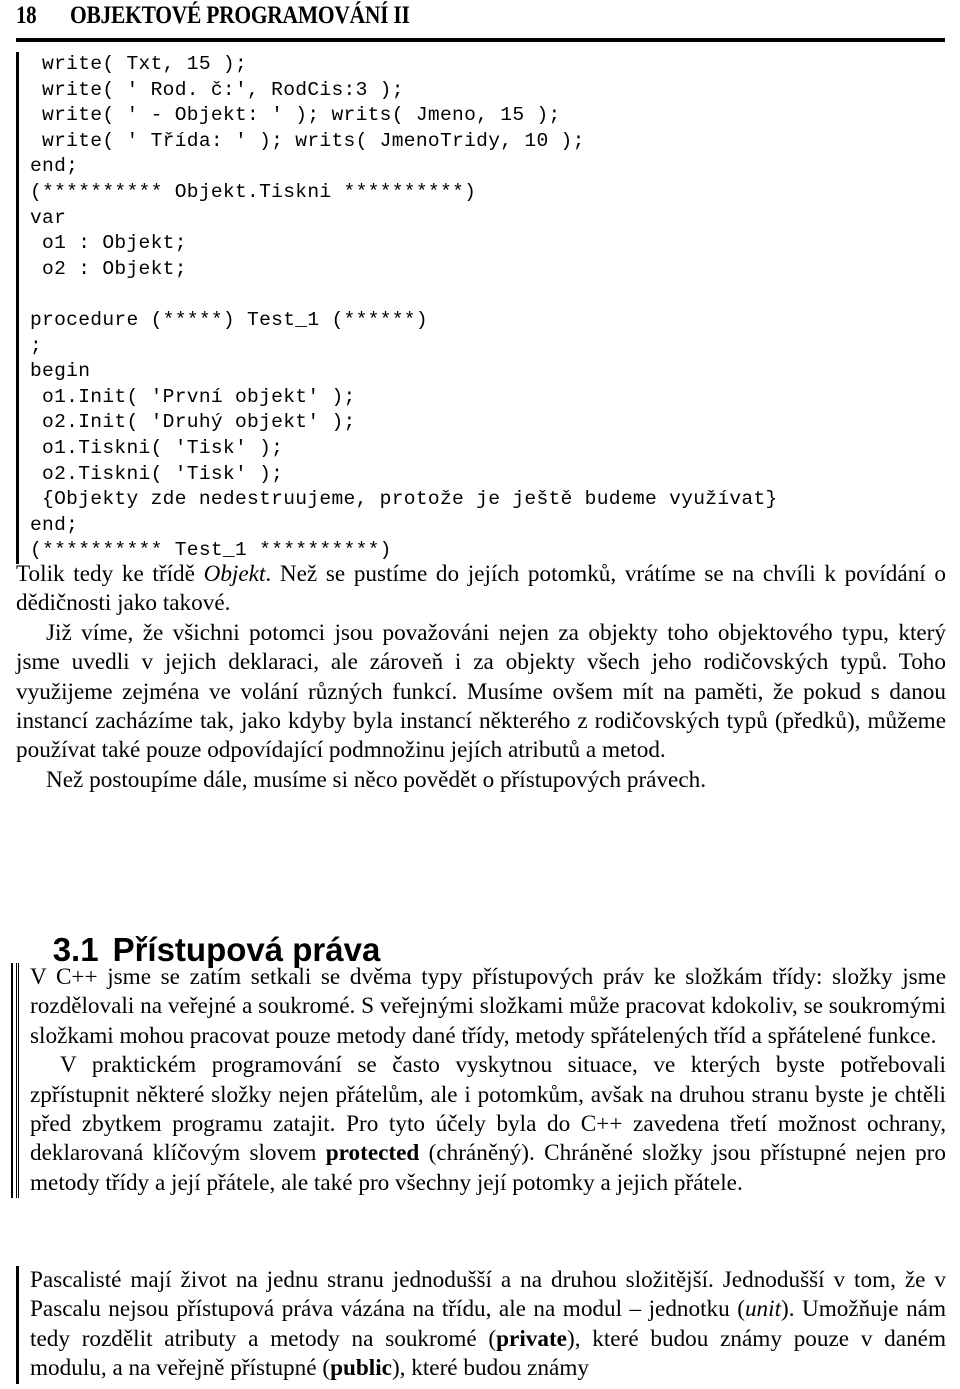 This screenshot has width=960, height=1389. Describe the element at coordinates (157, 447) in the screenshot. I see `code-line: o1.Tiskni( 'Tisk' );` at that location.